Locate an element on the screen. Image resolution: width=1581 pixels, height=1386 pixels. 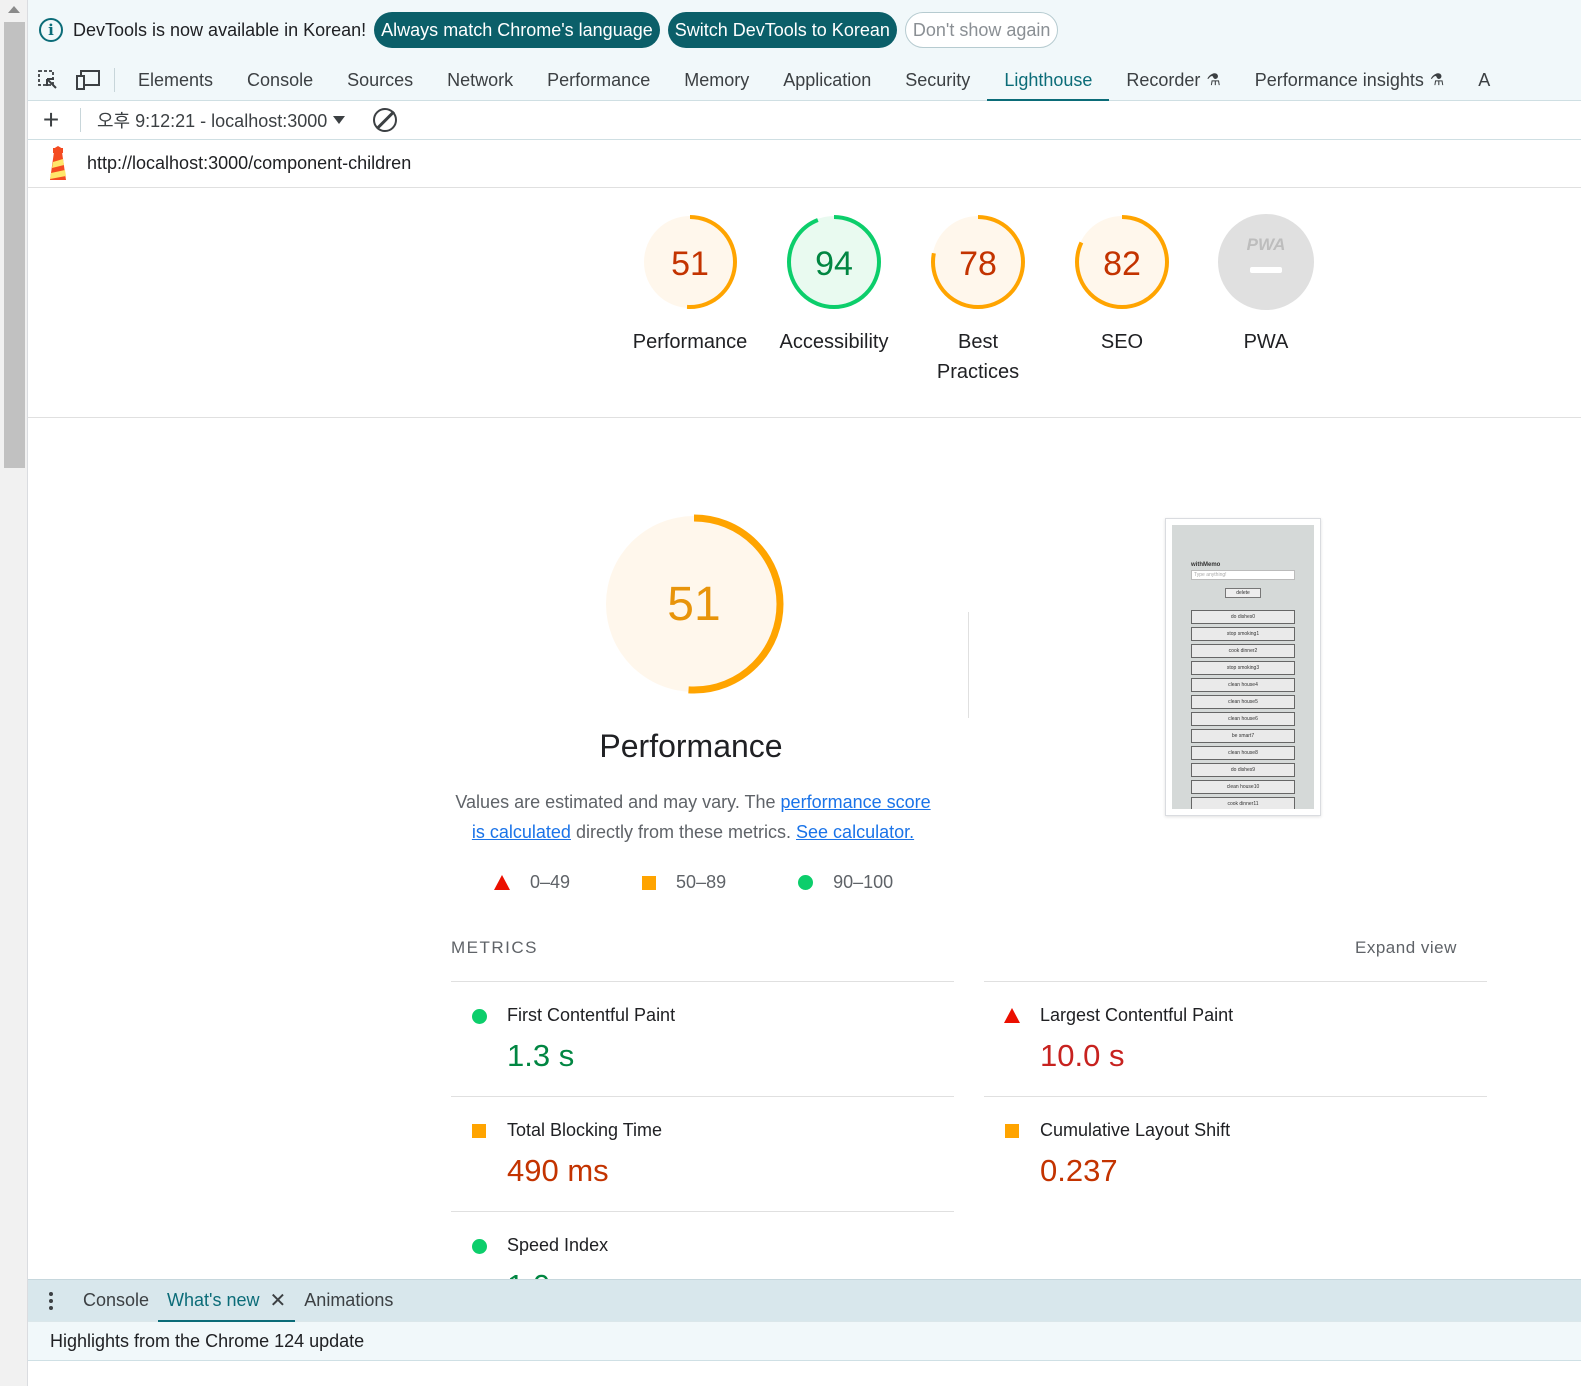
metric-fcp: First Contentful Paint 1.3 s is located at coordinates (702, 1039).